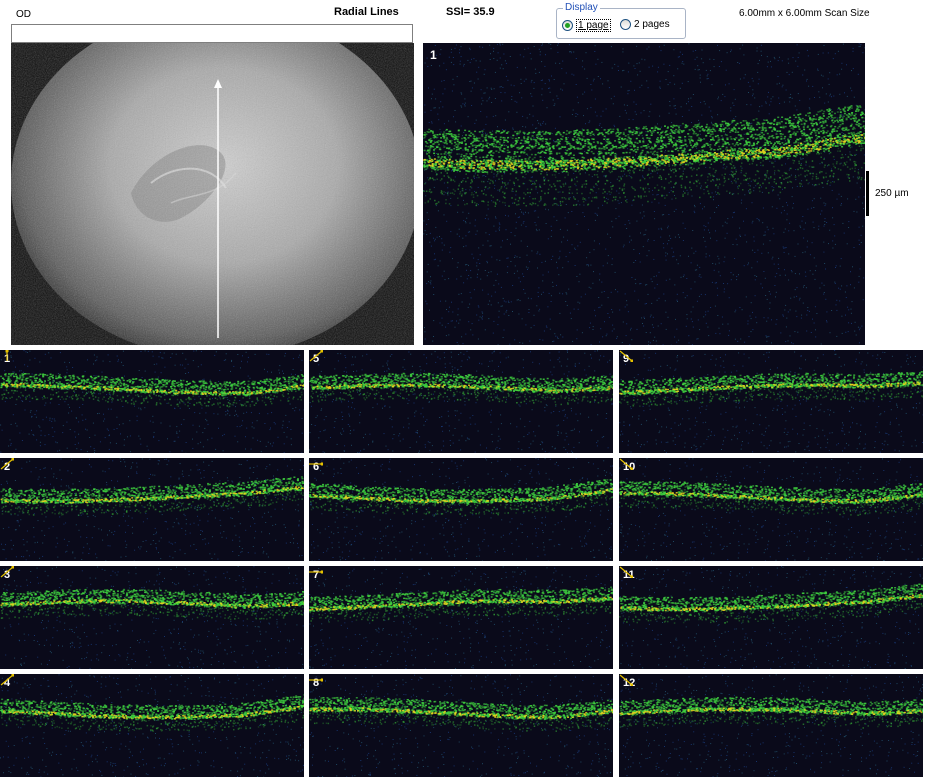 The height and width of the screenshot is (777, 948). I want to click on bscan-thumbnail: 11, so click(771, 617).